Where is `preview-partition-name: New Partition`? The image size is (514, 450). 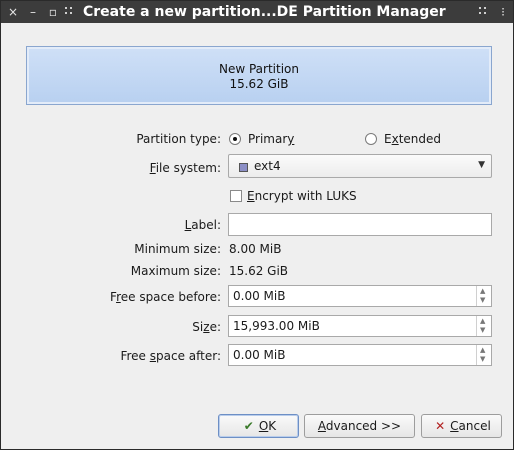 preview-partition-name: New Partition is located at coordinates (259, 69).